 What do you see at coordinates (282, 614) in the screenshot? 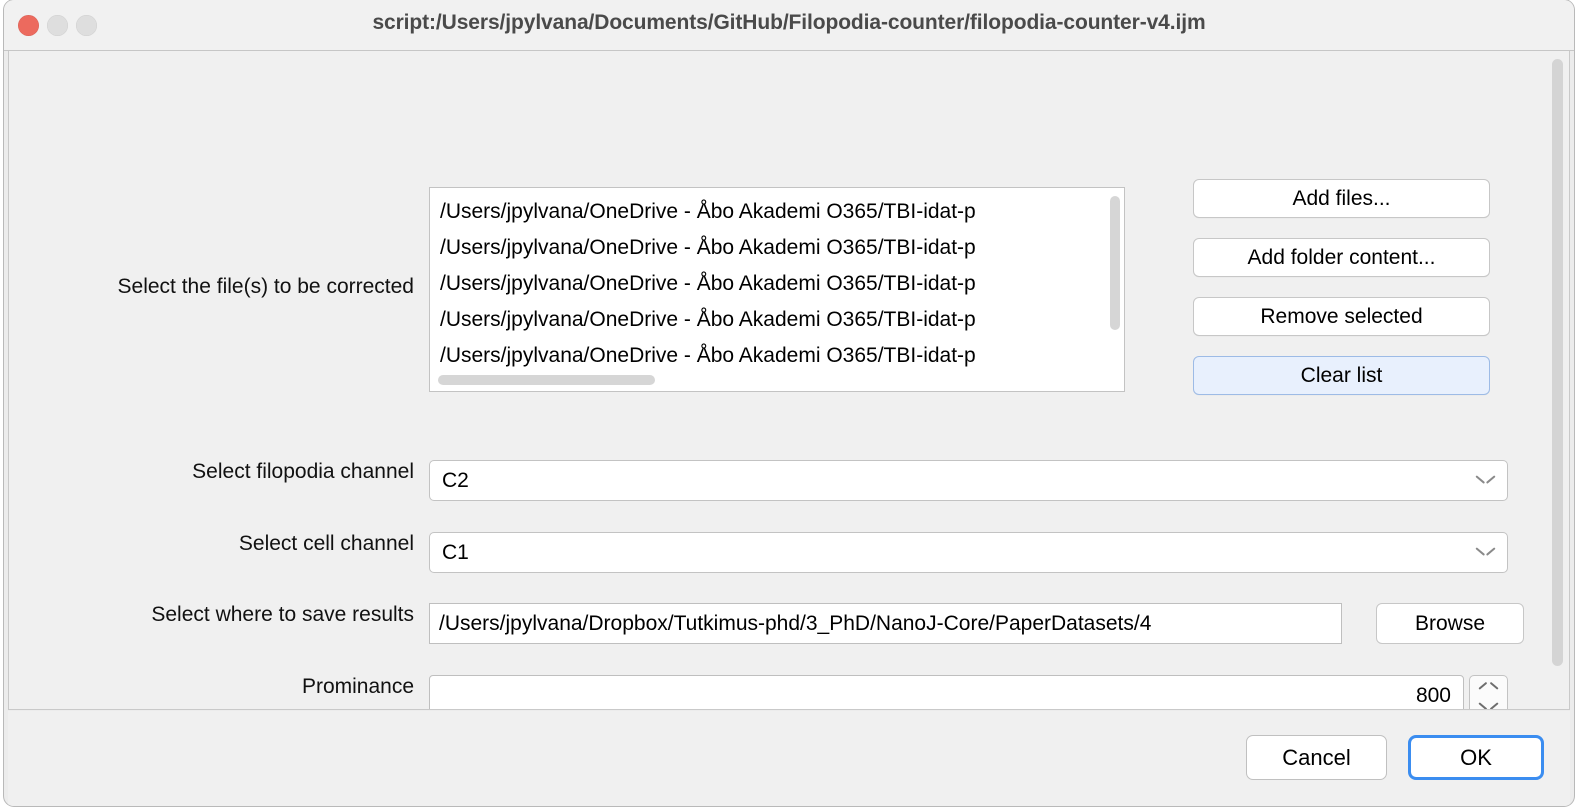
I see `save-results-label: Select where to save results` at bounding box center [282, 614].